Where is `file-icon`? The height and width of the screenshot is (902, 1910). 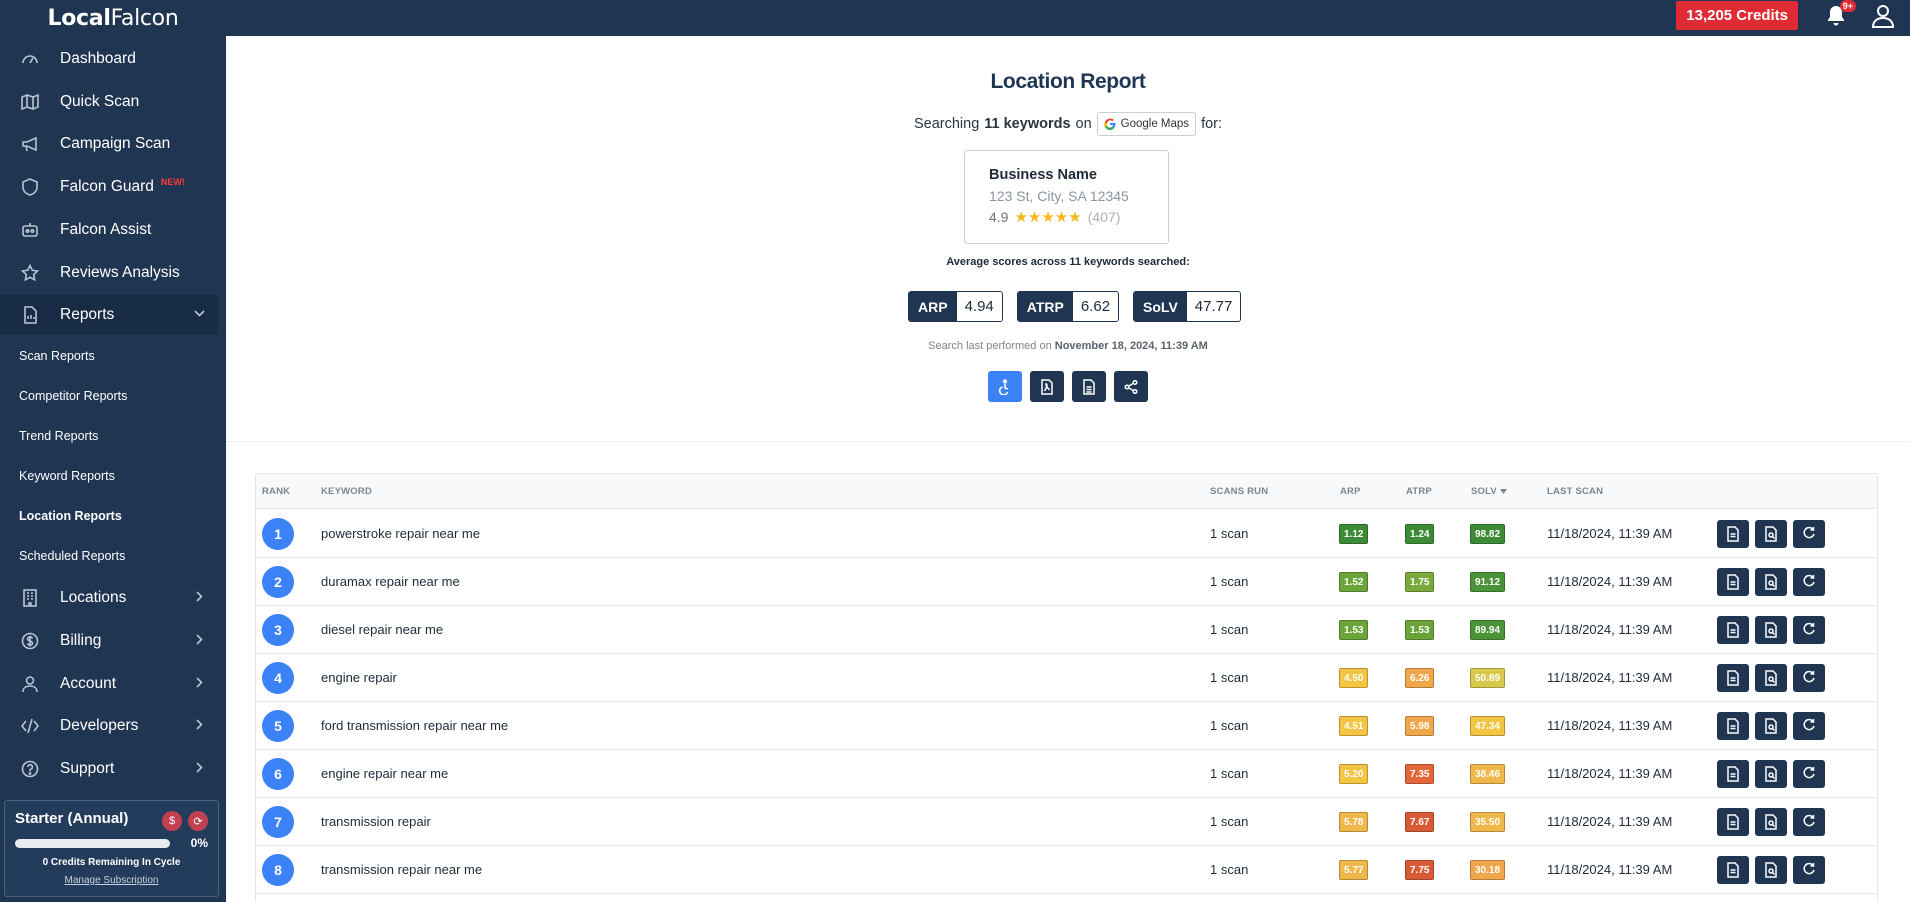
file-icon is located at coordinates (1089, 386).